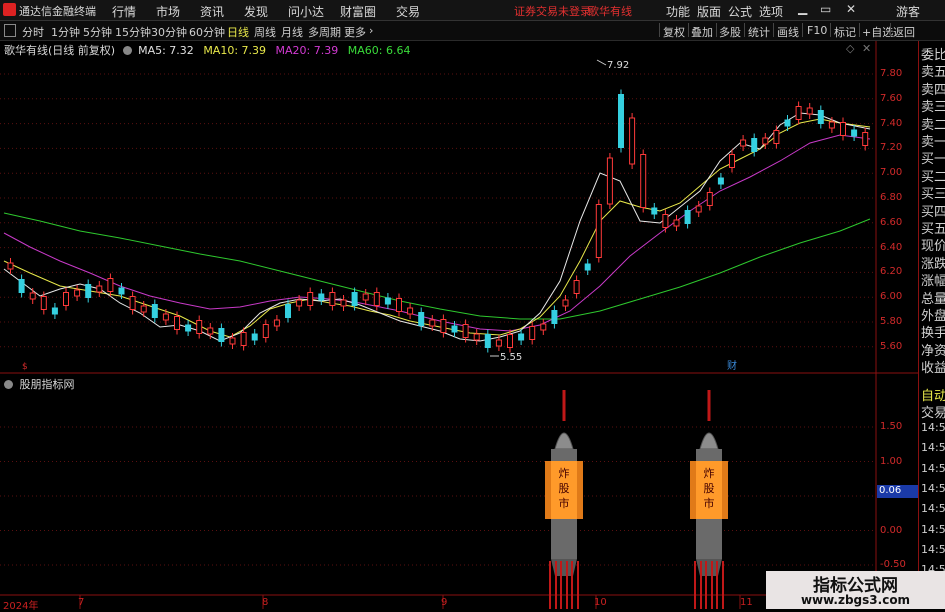 This screenshot has width=945, height=612. I want to click on menu-item-gongshi: 公式, so click(740, 11).